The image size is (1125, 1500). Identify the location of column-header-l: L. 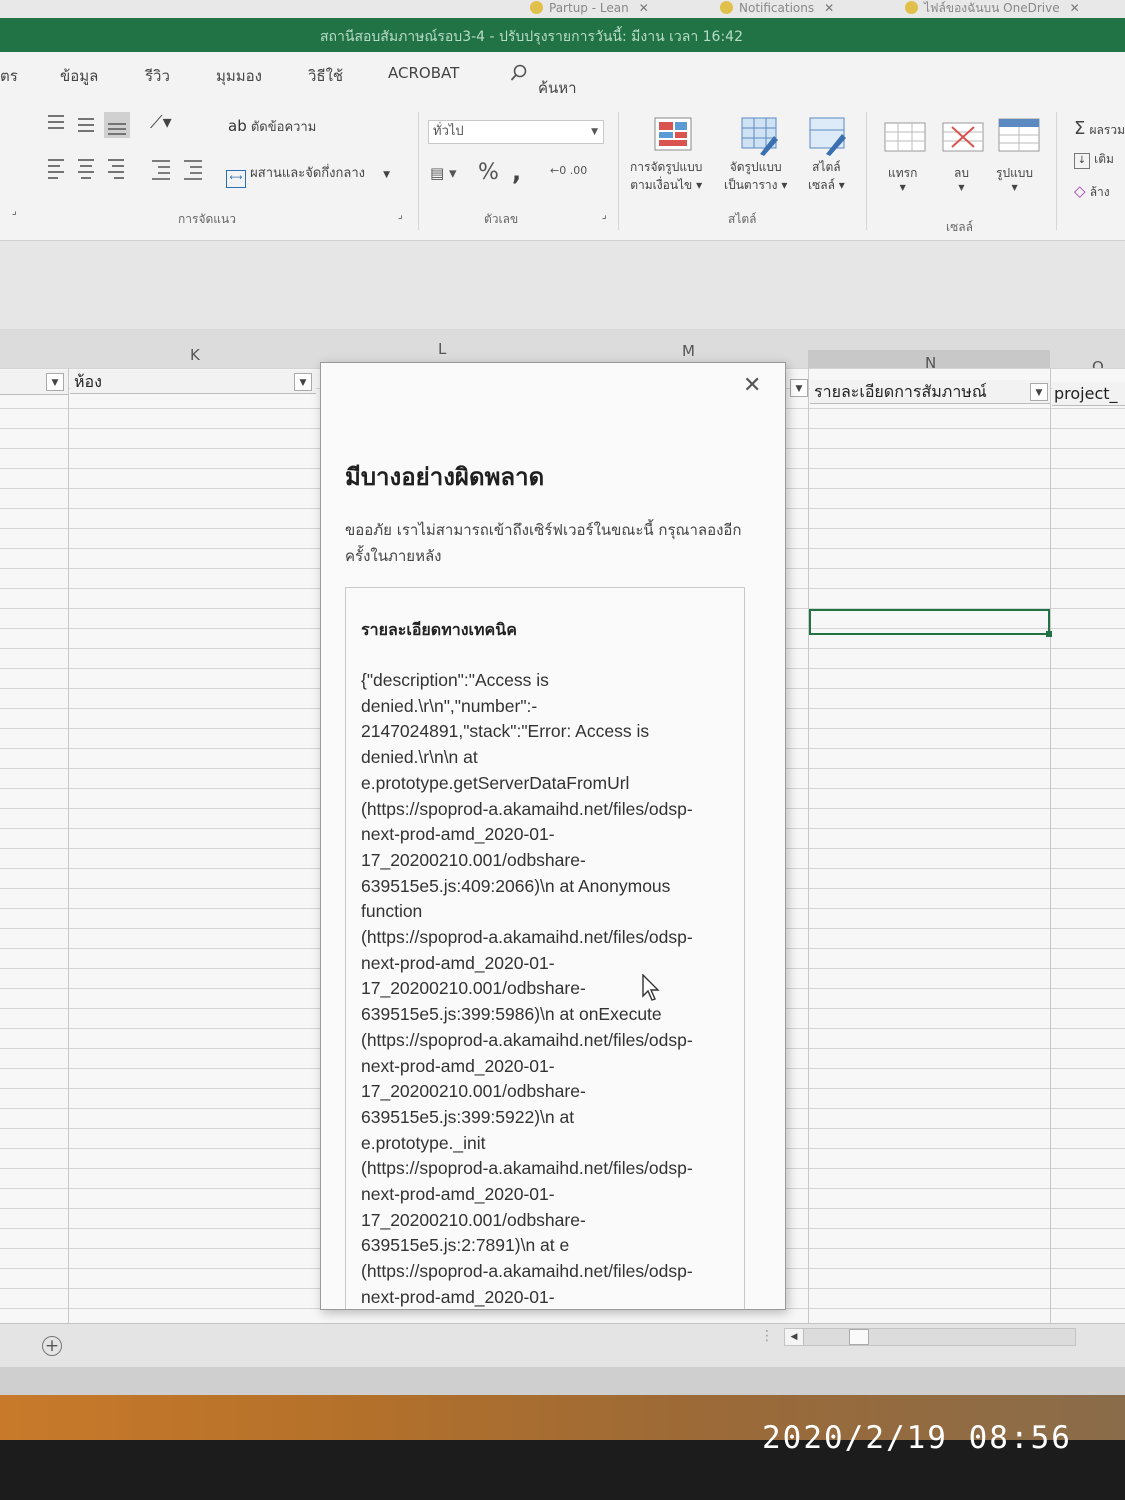
(442, 349).